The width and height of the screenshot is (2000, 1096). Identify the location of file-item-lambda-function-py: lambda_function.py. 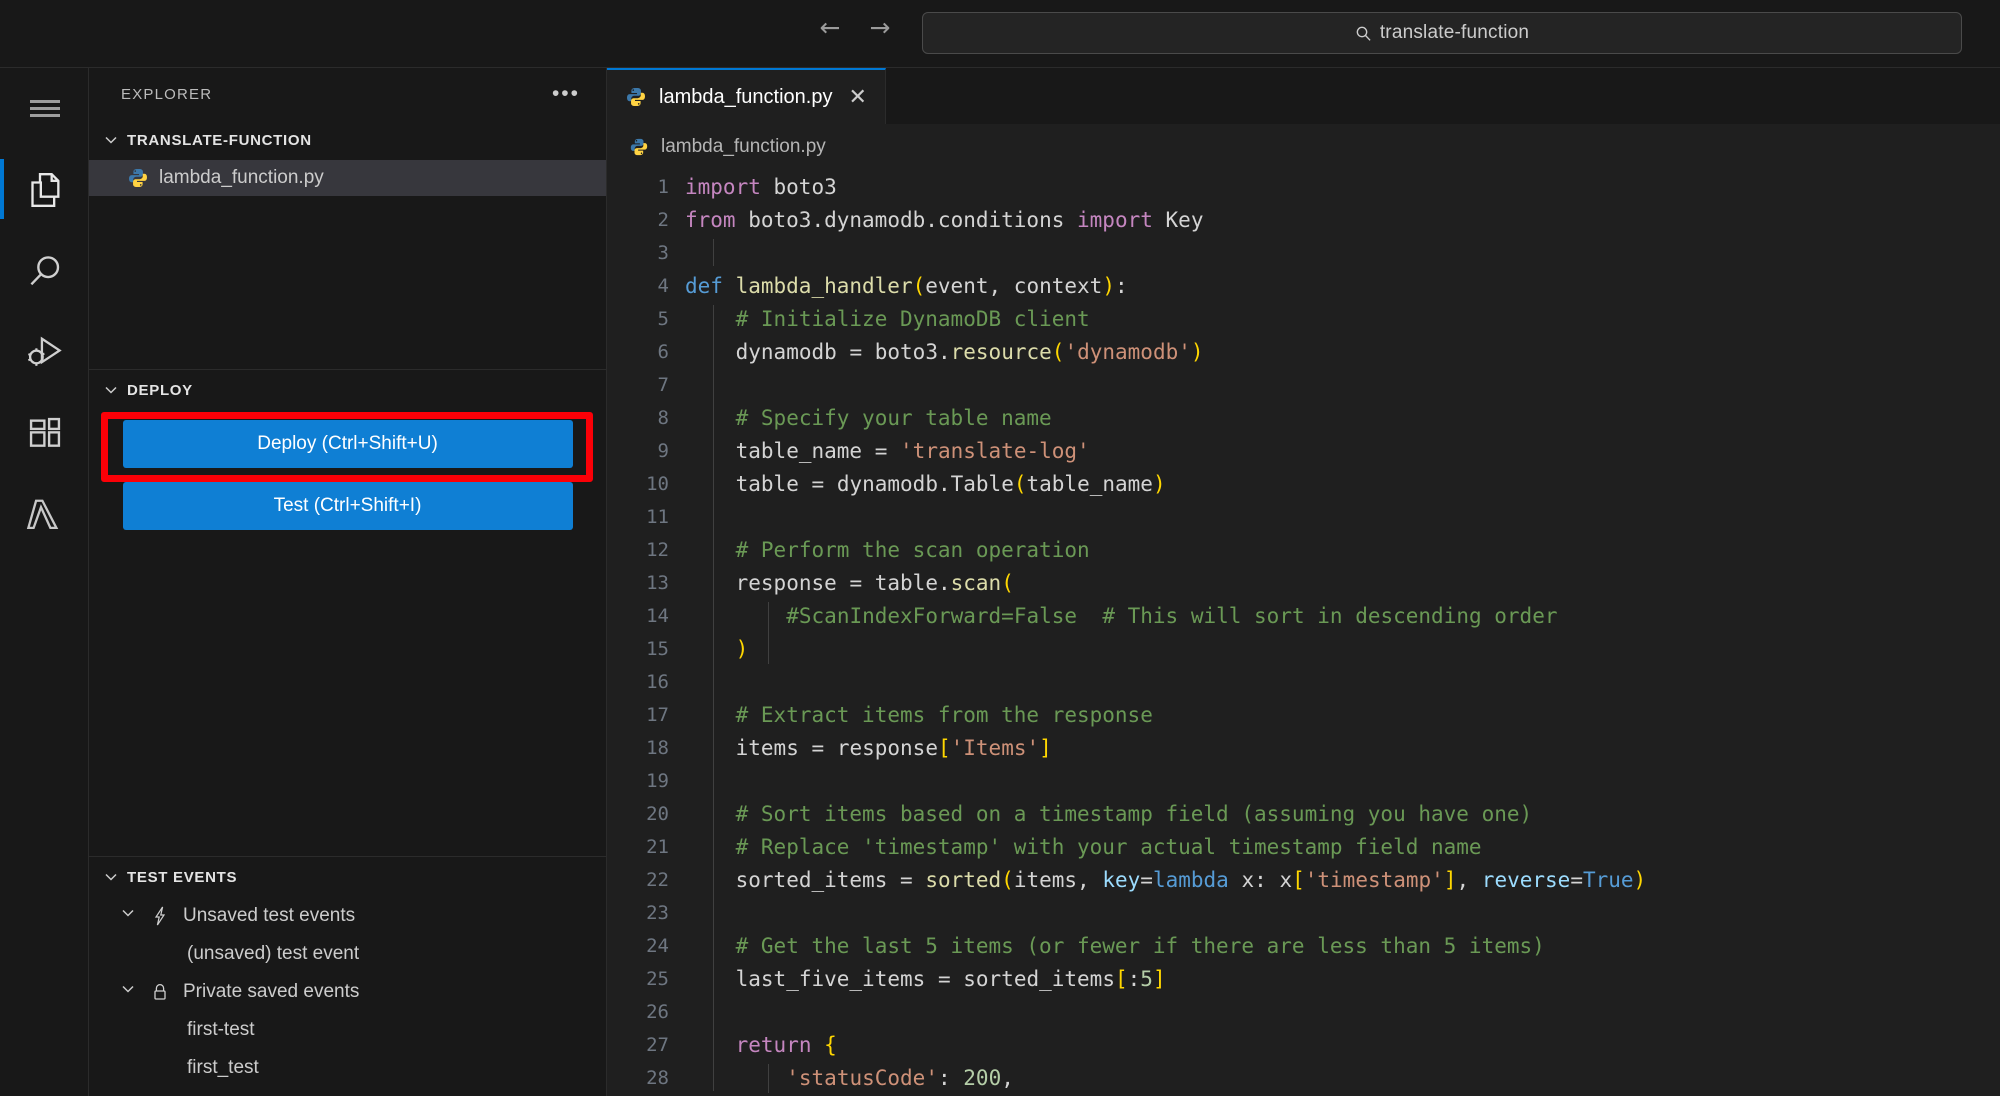
(347, 178).